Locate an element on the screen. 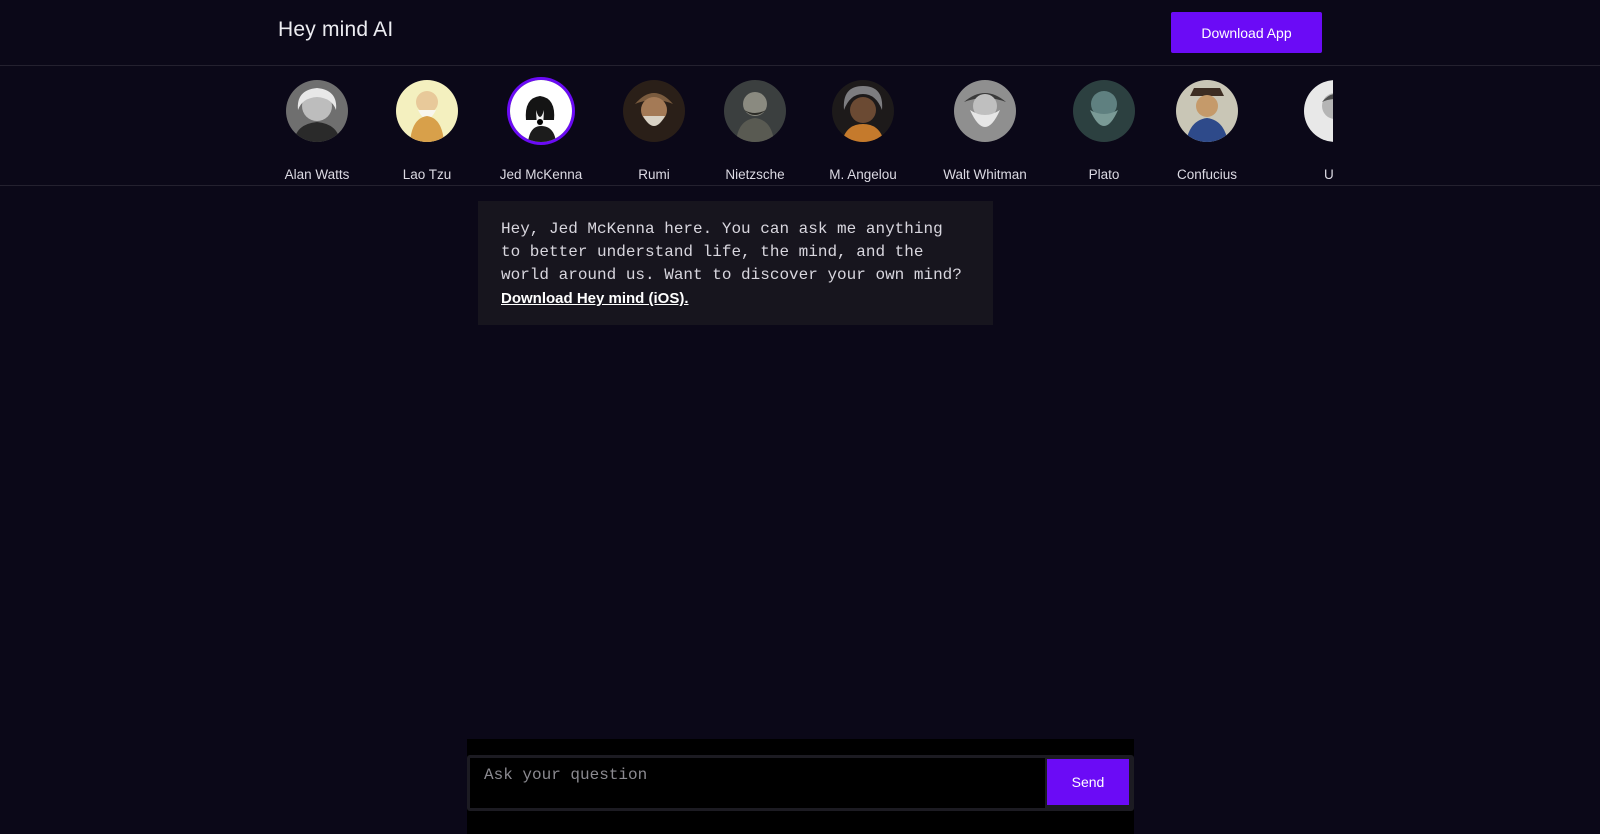 The width and height of the screenshot is (1600, 834). avatar-lao-tzu is located at coordinates (427, 111).